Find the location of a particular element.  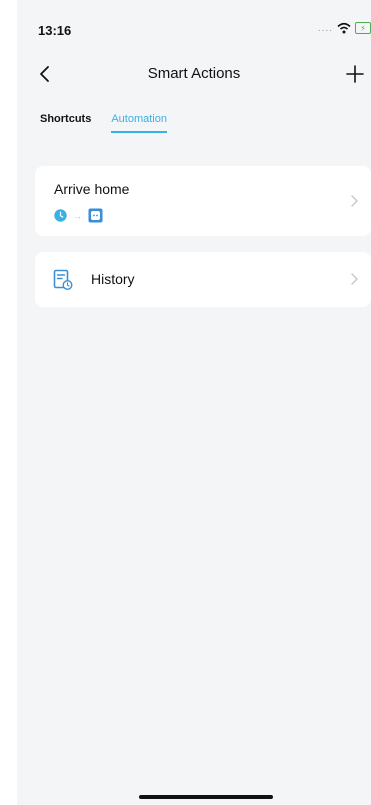

wifi-icon is located at coordinates (344, 28).